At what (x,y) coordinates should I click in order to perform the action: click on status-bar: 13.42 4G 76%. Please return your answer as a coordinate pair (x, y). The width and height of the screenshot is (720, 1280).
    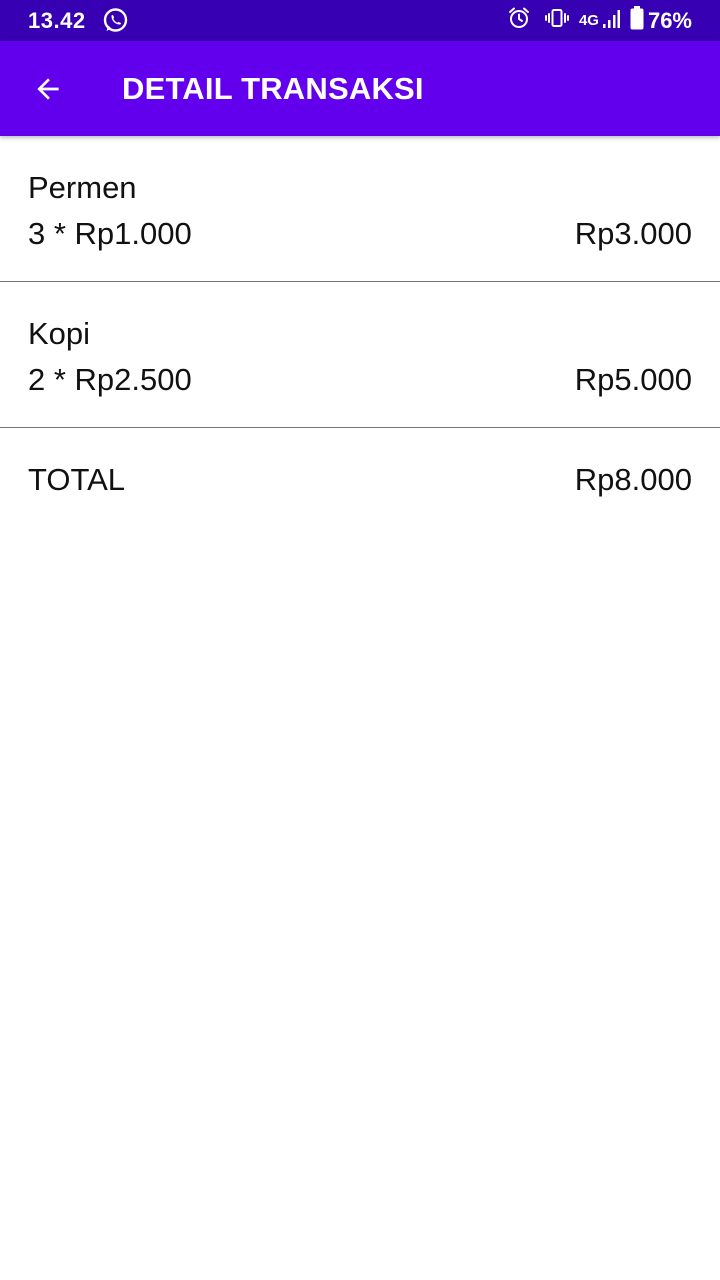
    Looking at the image, I should click on (360, 20).